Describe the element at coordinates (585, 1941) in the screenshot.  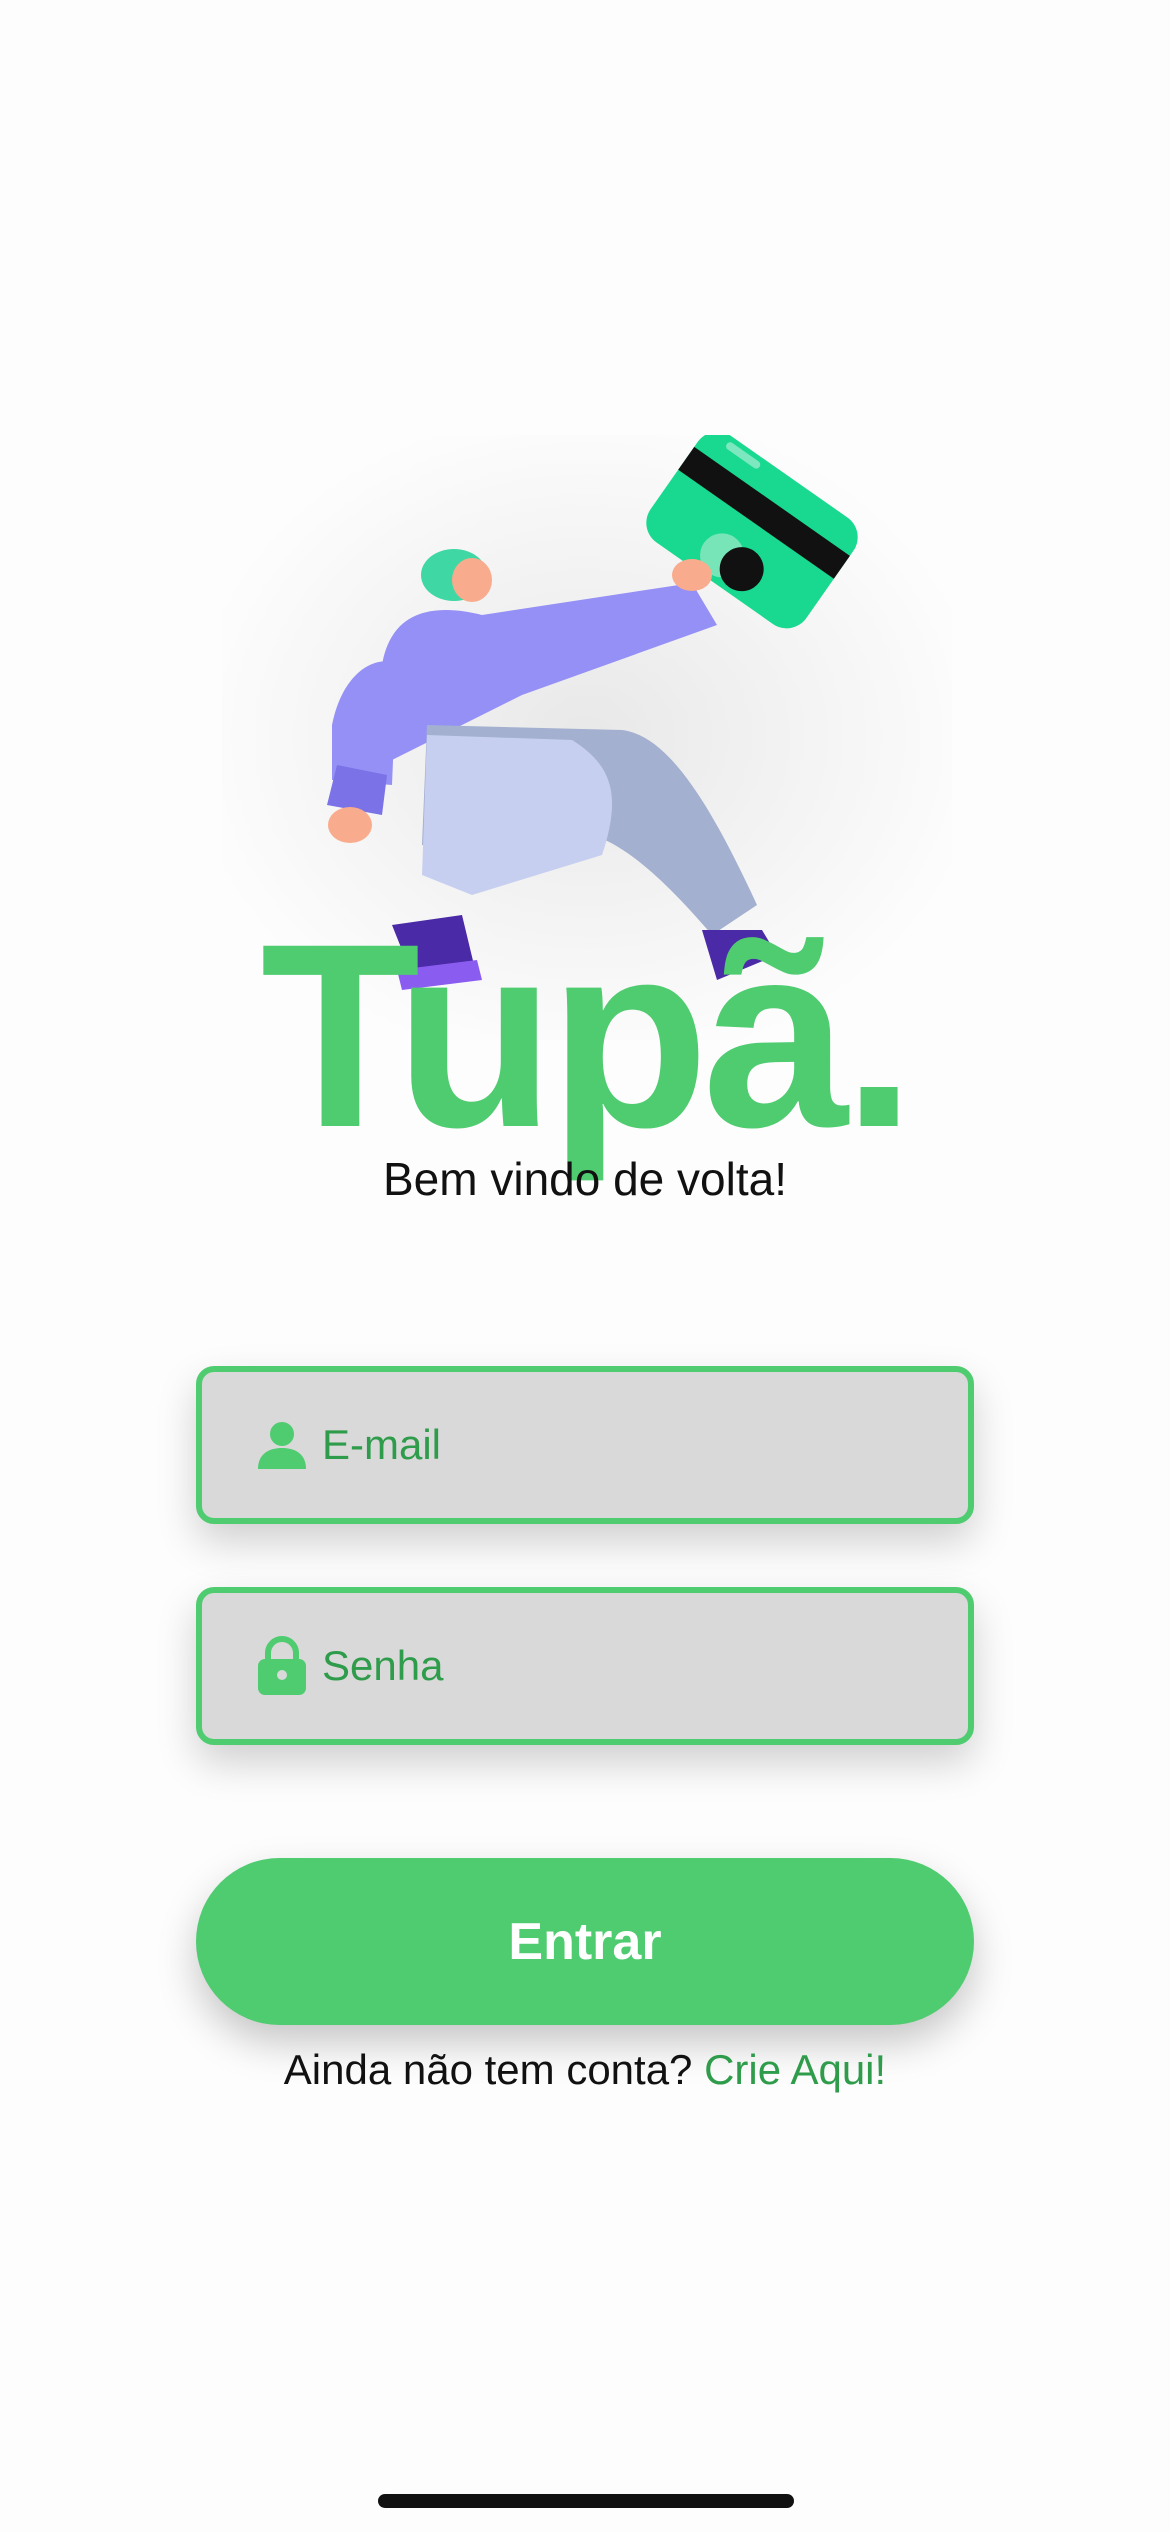
I see `login-button: Entrar` at that location.